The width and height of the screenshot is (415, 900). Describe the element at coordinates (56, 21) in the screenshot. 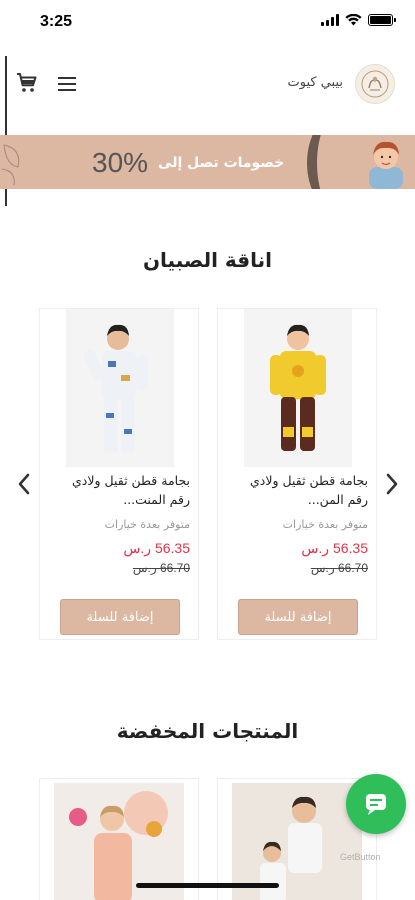

I see `status-time: 3:25` at that location.